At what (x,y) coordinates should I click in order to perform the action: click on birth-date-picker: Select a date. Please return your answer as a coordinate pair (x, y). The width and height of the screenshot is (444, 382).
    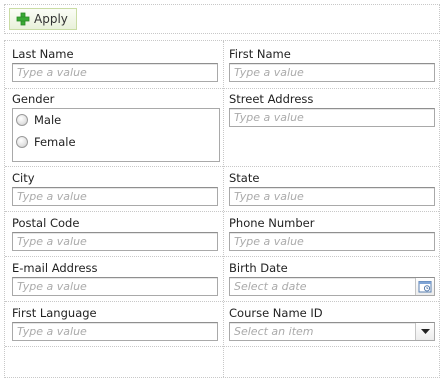
    Looking at the image, I should click on (332, 286).